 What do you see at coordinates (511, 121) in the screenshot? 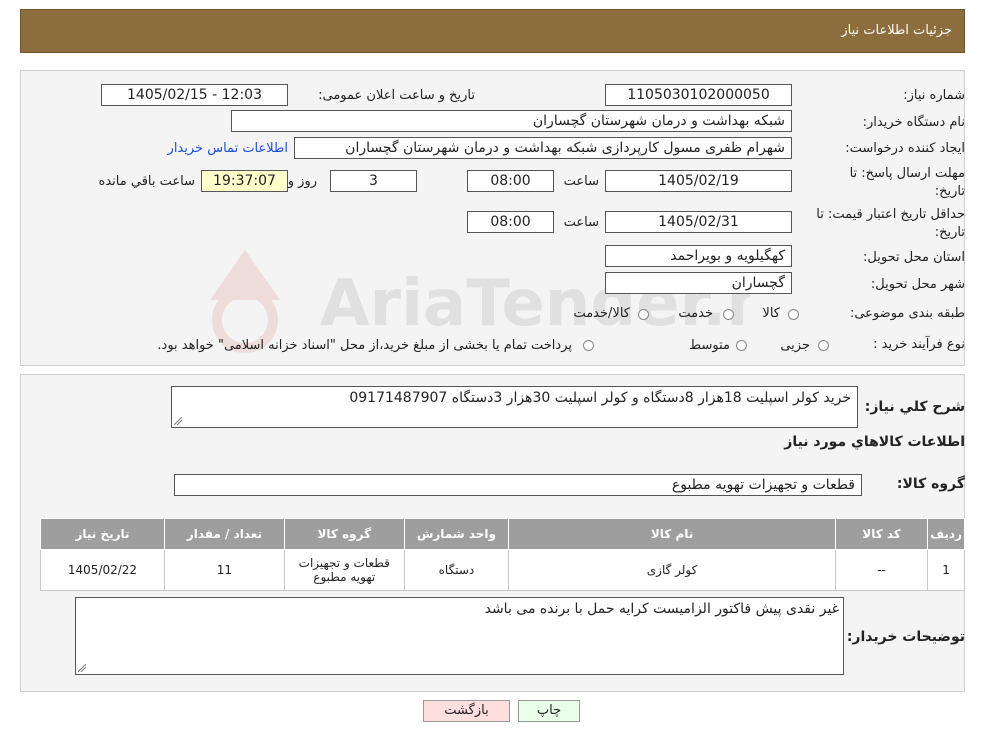
I see `buyer-org-field: شبکه بهداشت و درمان شهرستان گچساران` at bounding box center [511, 121].